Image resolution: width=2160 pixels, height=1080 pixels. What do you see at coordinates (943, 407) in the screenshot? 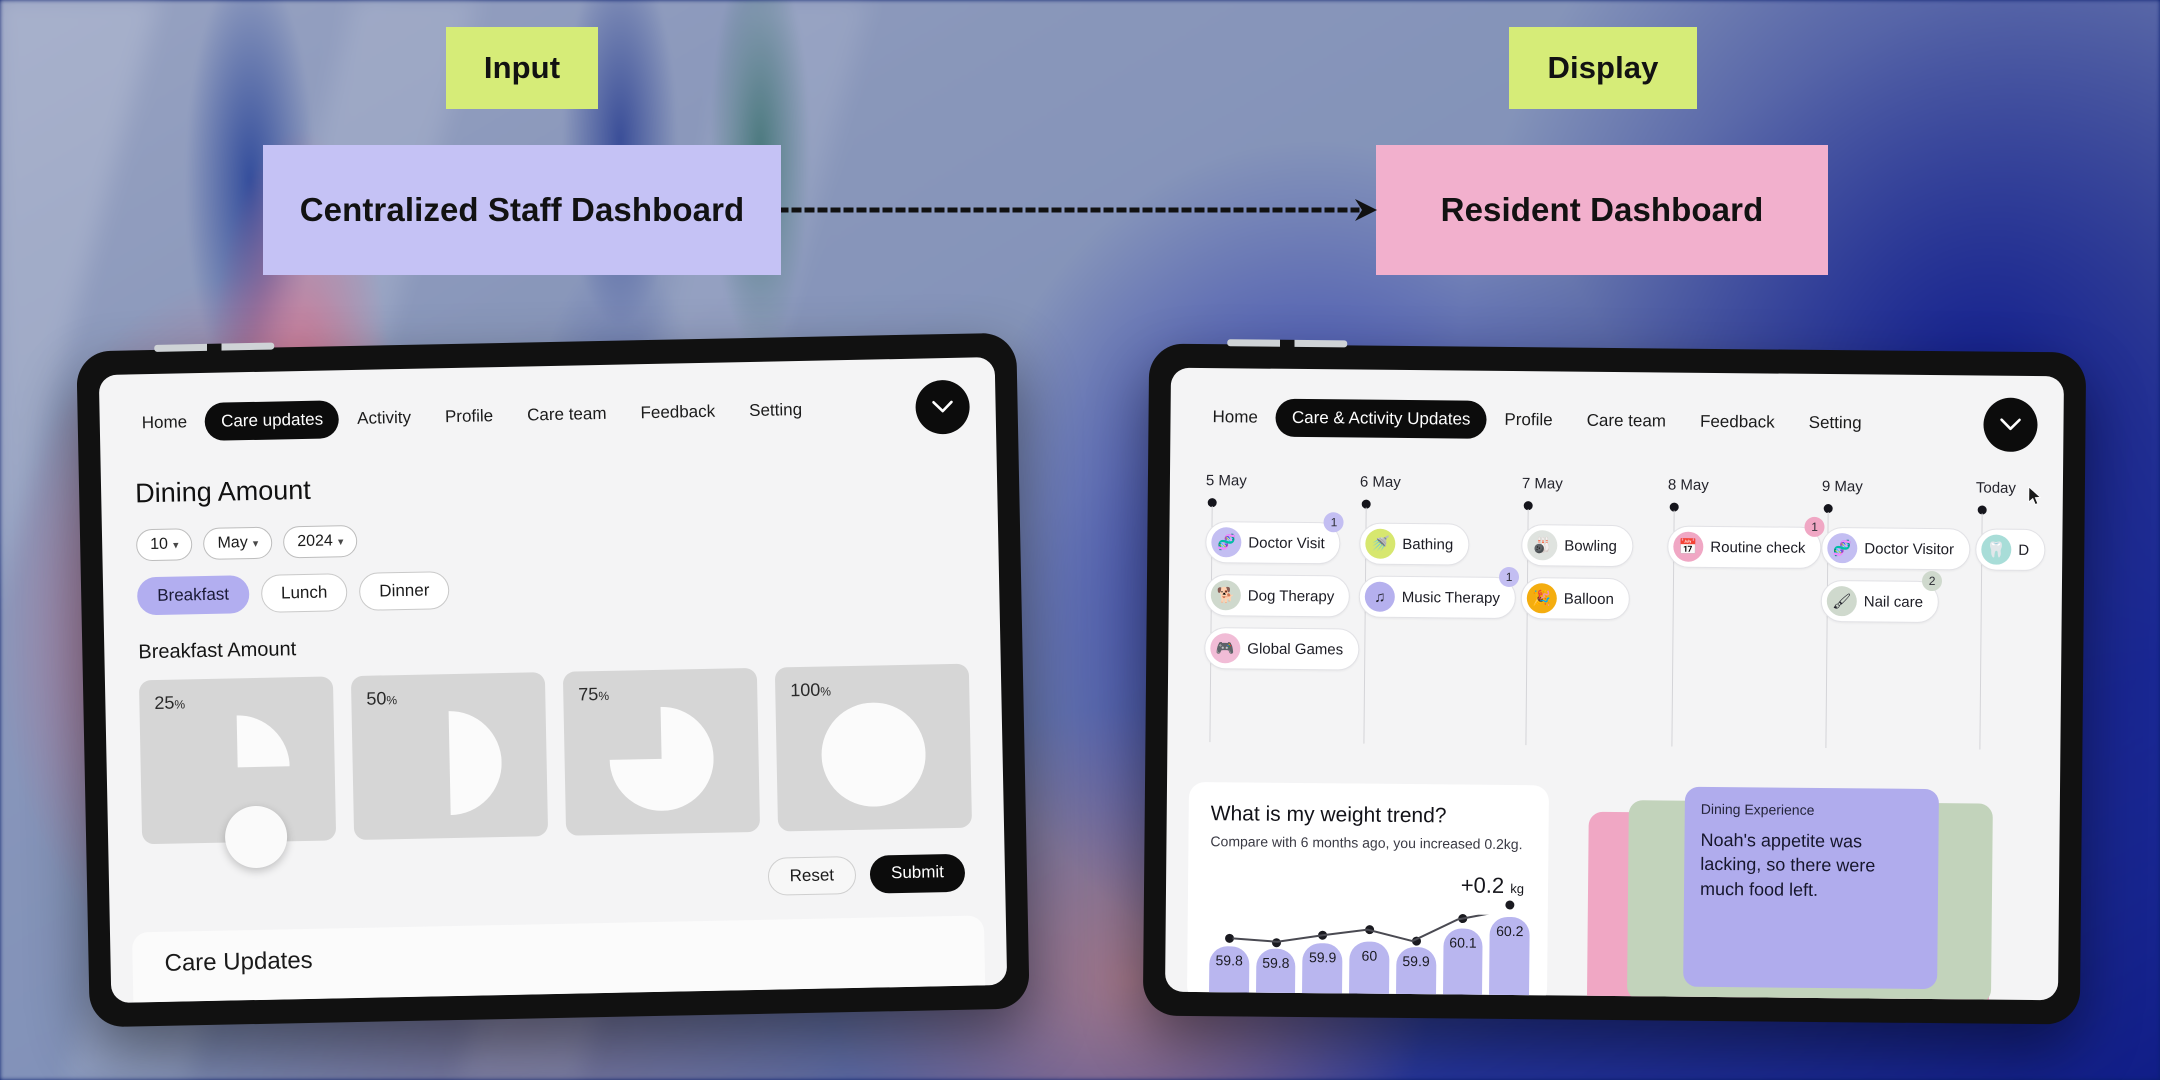
I see `staff-chevron-down-icon` at bounding box center [943, 407].